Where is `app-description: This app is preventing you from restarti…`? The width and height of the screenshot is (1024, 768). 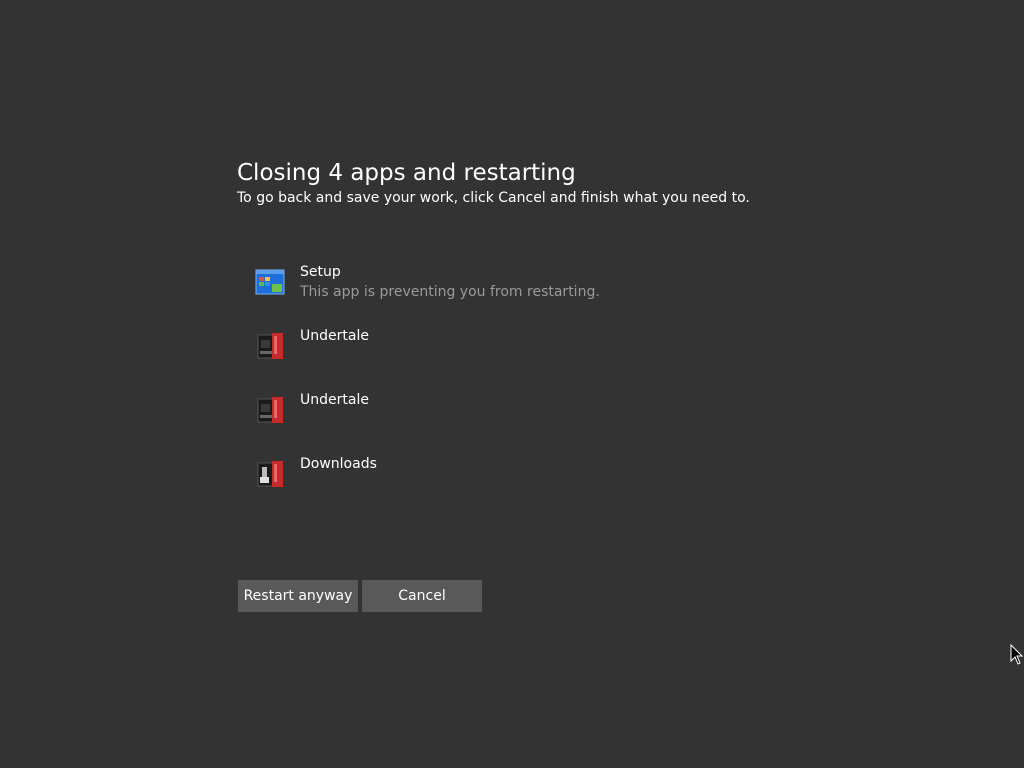 app-description: This app is preventing you from restarti… is located at coordinates (450, 292).